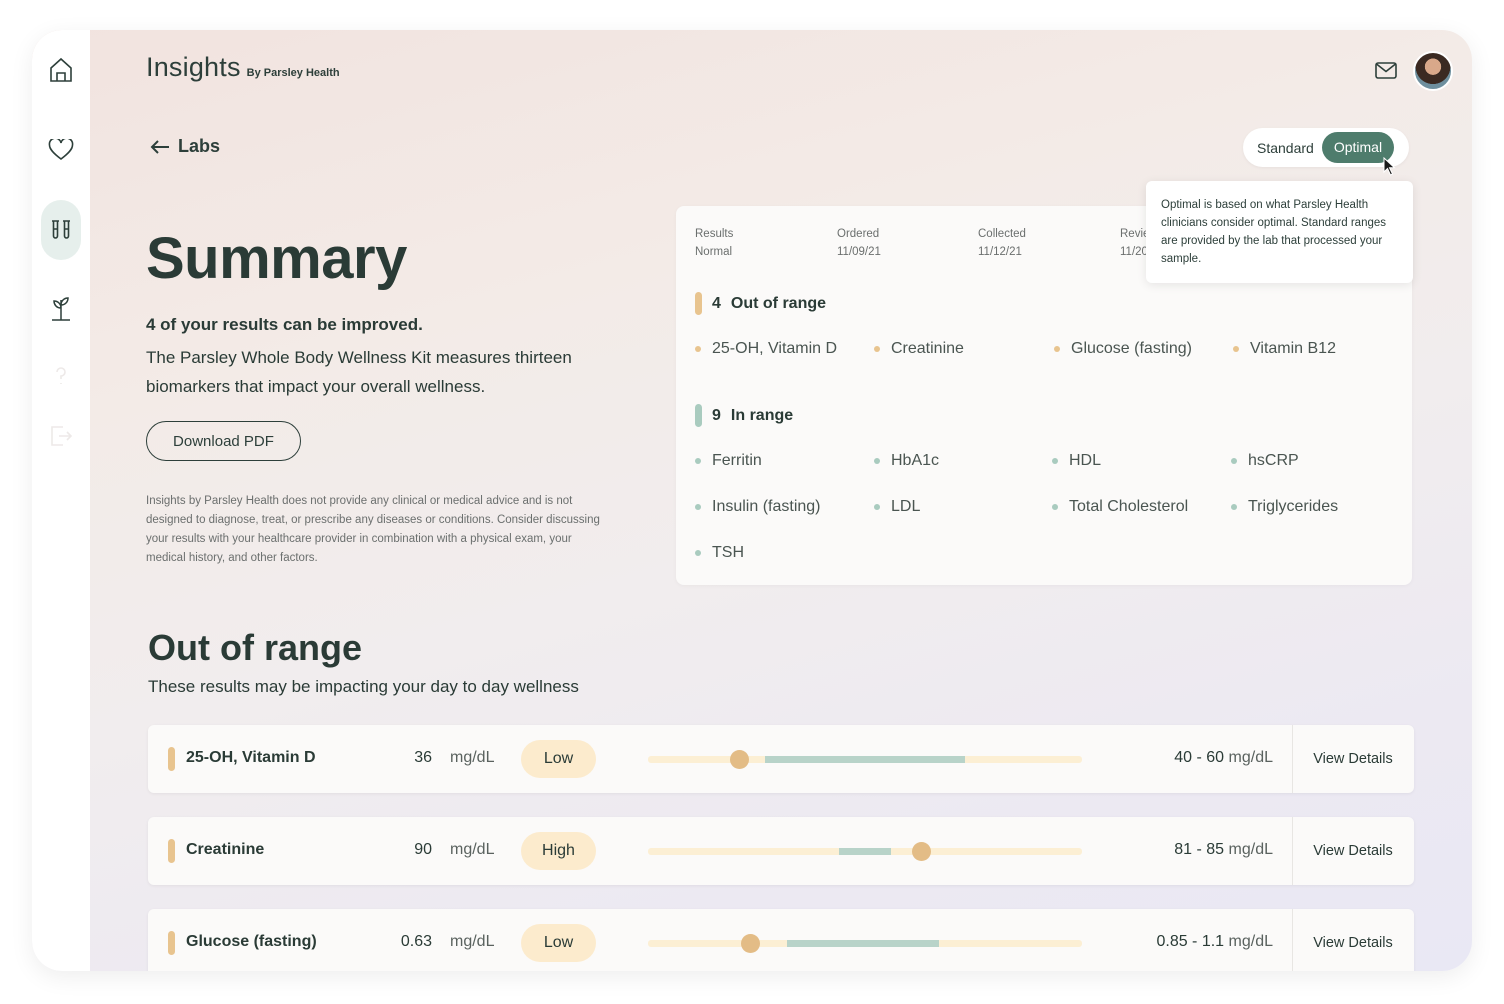  Describe the element at coordinates (1120, 507) in the screenshot. I see `biomarker-item: Total Cholesterol` at that location.